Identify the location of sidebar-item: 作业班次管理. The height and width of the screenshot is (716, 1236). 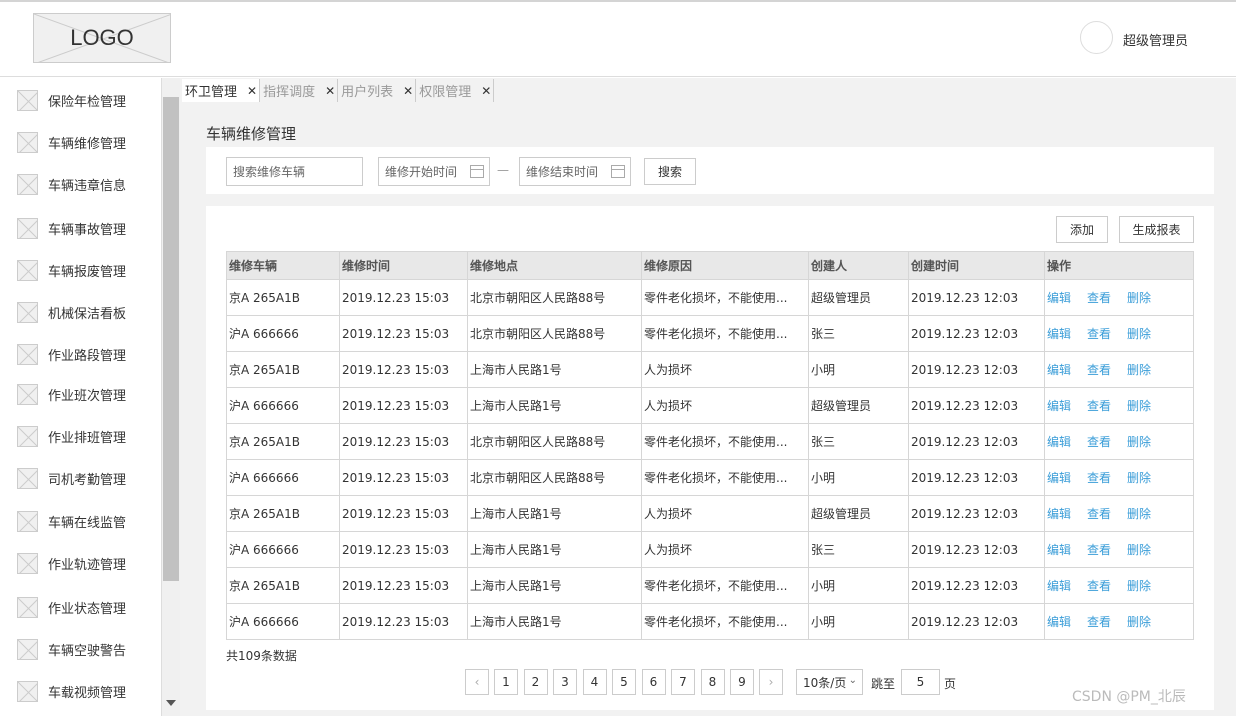
(80, 394).